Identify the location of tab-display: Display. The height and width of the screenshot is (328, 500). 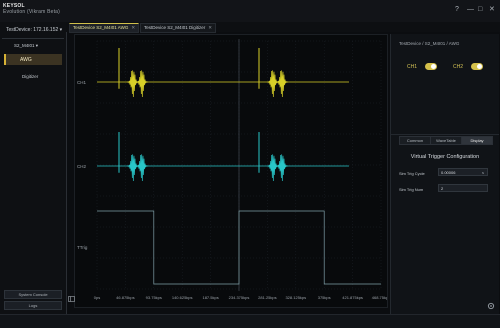
(477, 140).